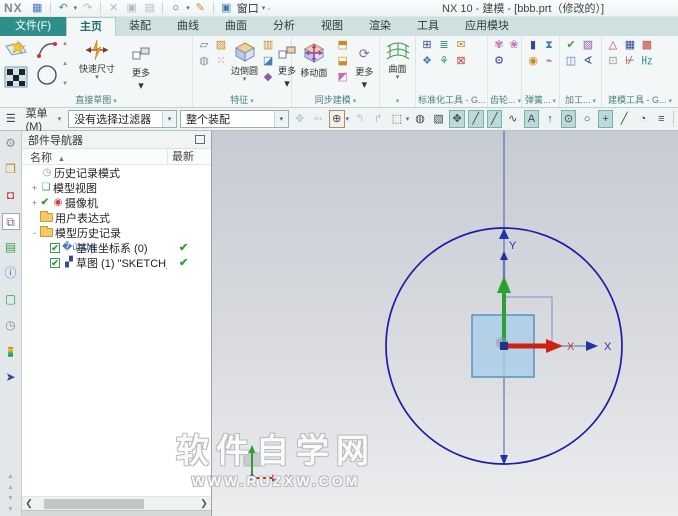 The height and width of the screenshot is (516, 678). What do you see at coordinates (504, 346) in the screenshot?
I see `origin-point` at bounding box center [504, 346].